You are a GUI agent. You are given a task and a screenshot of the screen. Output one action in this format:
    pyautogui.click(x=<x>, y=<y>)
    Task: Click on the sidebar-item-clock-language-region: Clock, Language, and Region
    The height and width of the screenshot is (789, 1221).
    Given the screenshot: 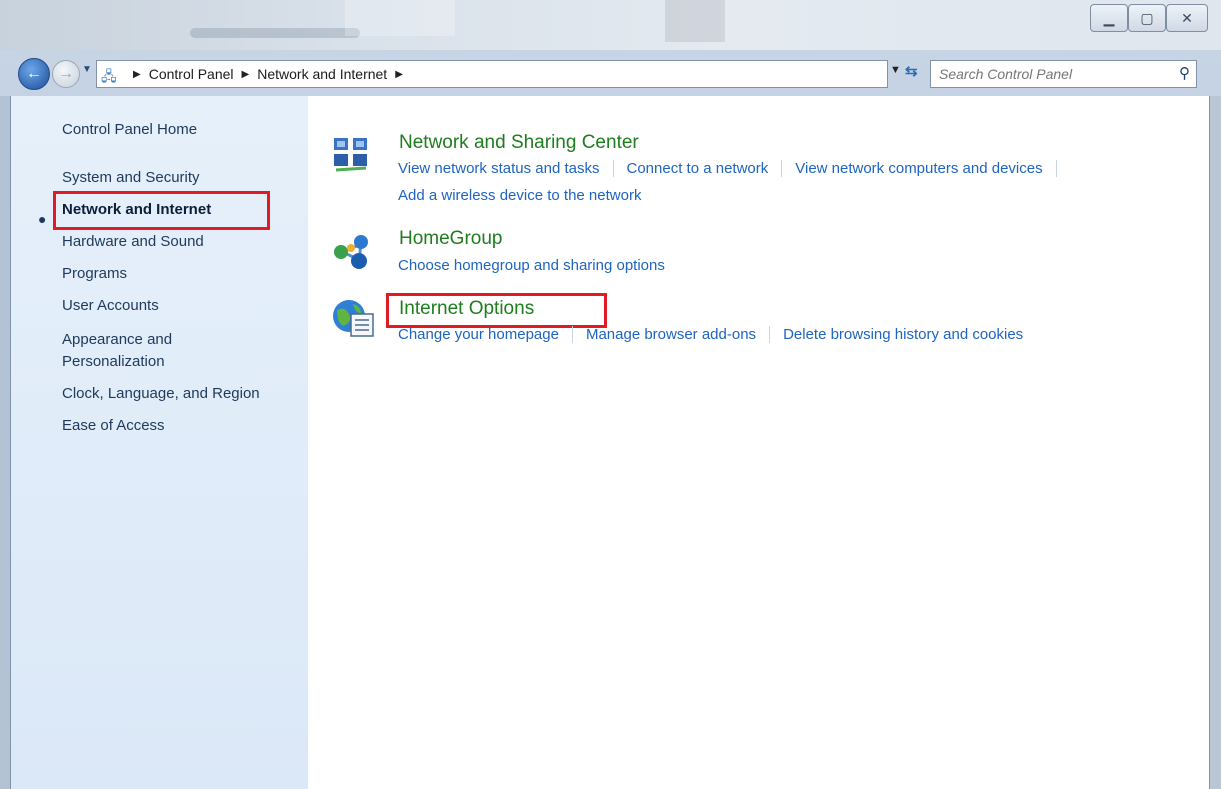 What is the action you would take?
    pyautogui.click(x=161, y=394)
    